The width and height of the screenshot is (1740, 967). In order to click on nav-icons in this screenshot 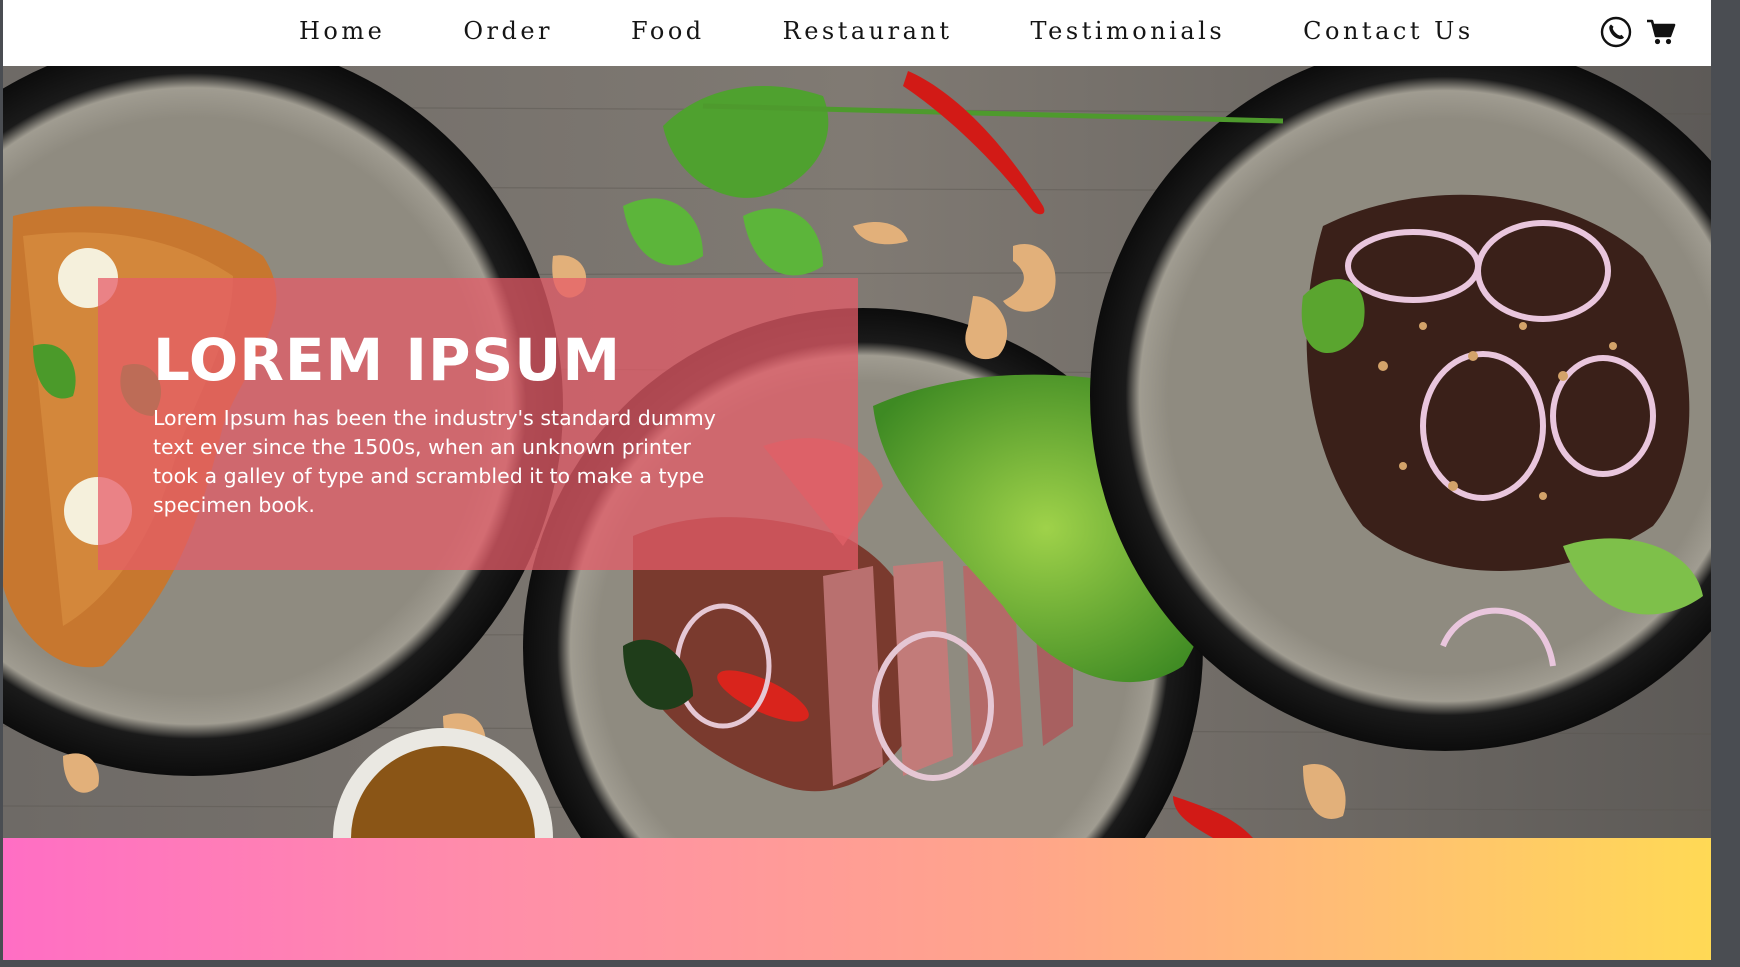, I will do `click(1638, 32)`.